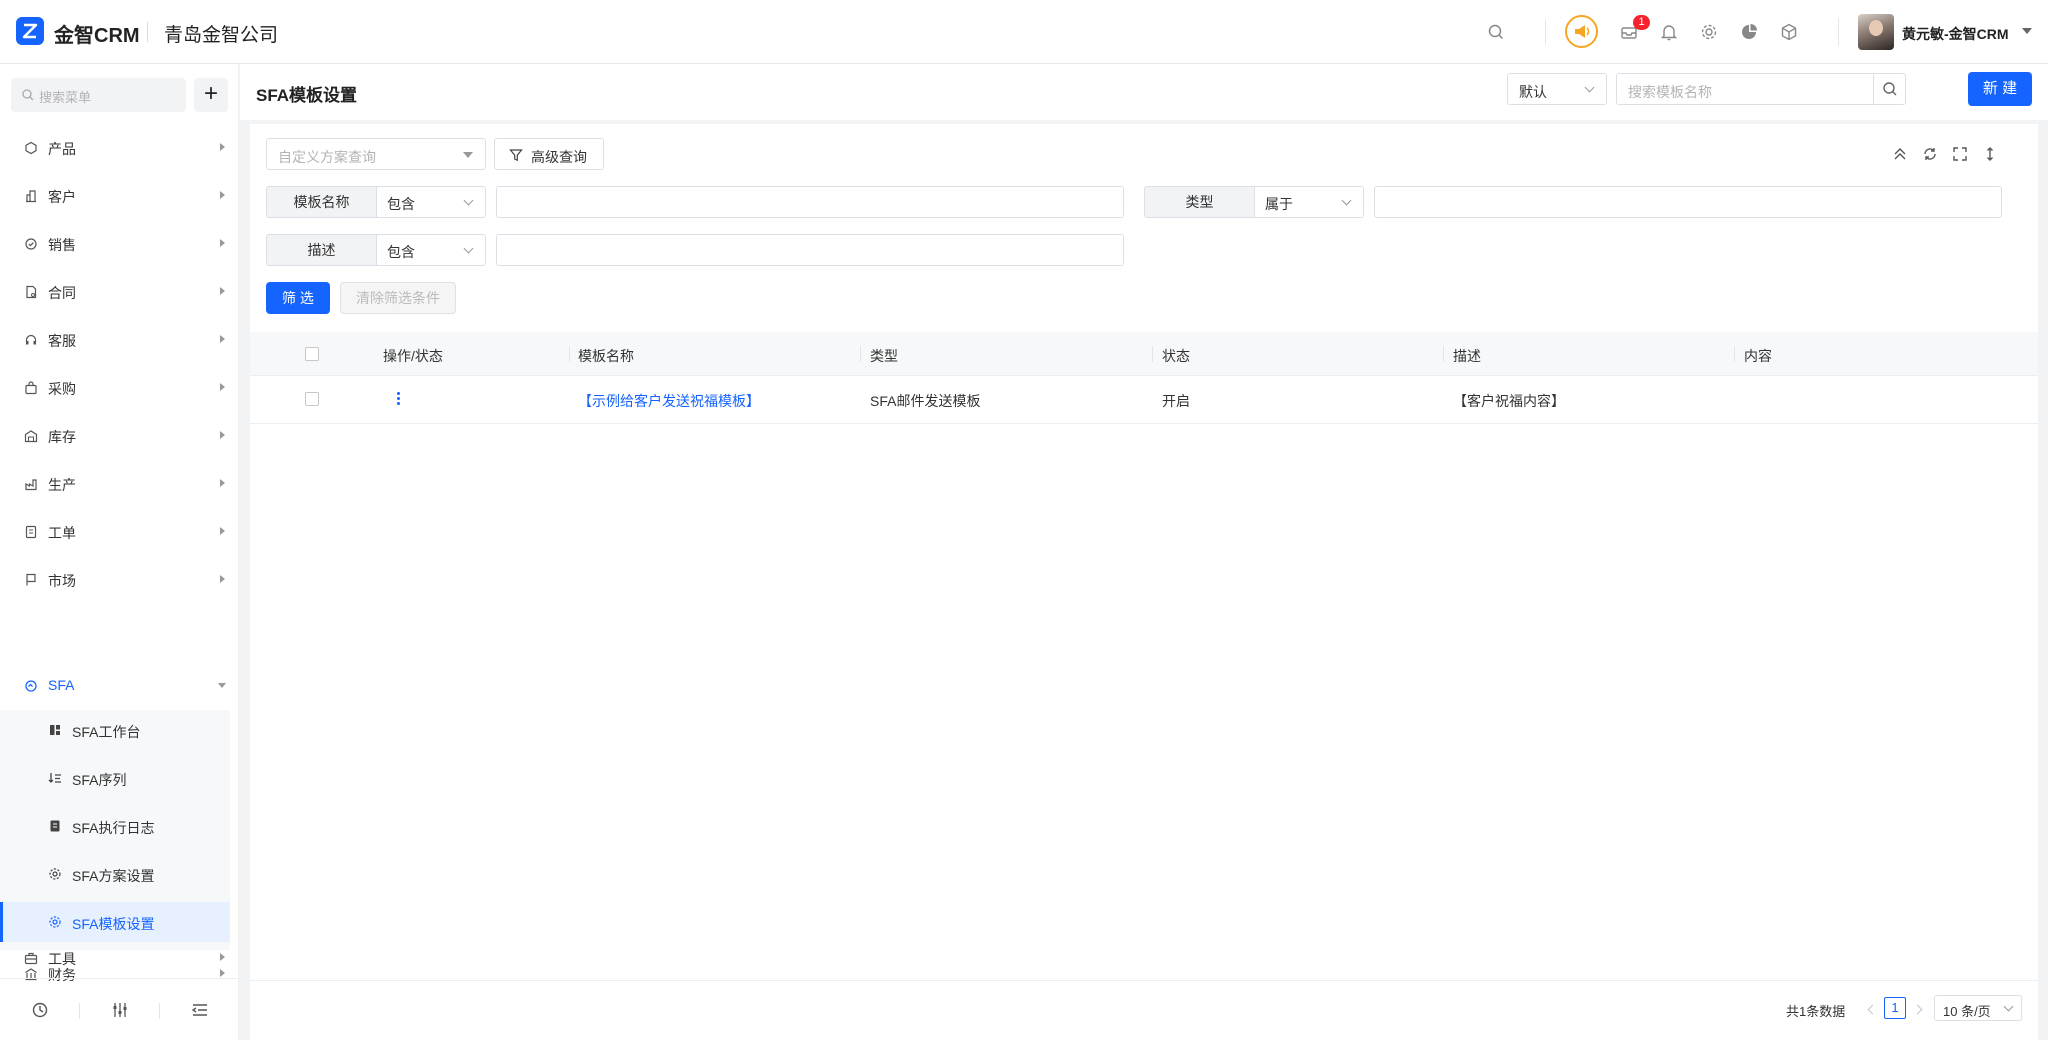 This screenshot has width=2048, height=1040. Describe the element at coordinates (119, 580) in the screenshot. I see `sidebar-item-market: 市场` at that location.